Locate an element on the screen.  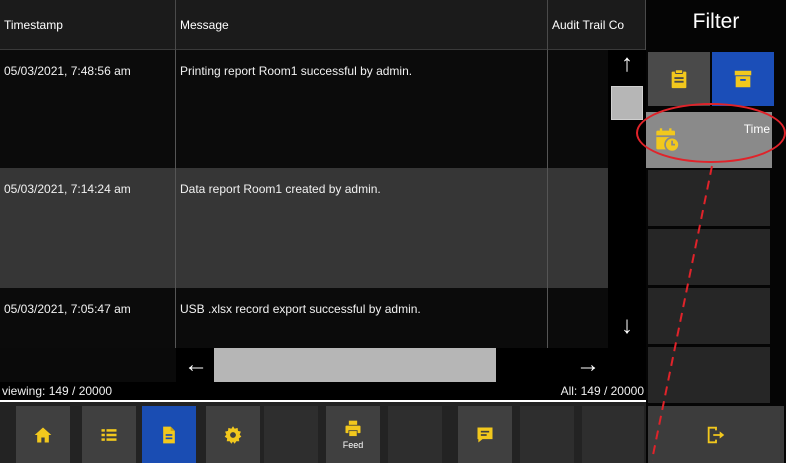
document-icon is located at coordinates (169, 434).